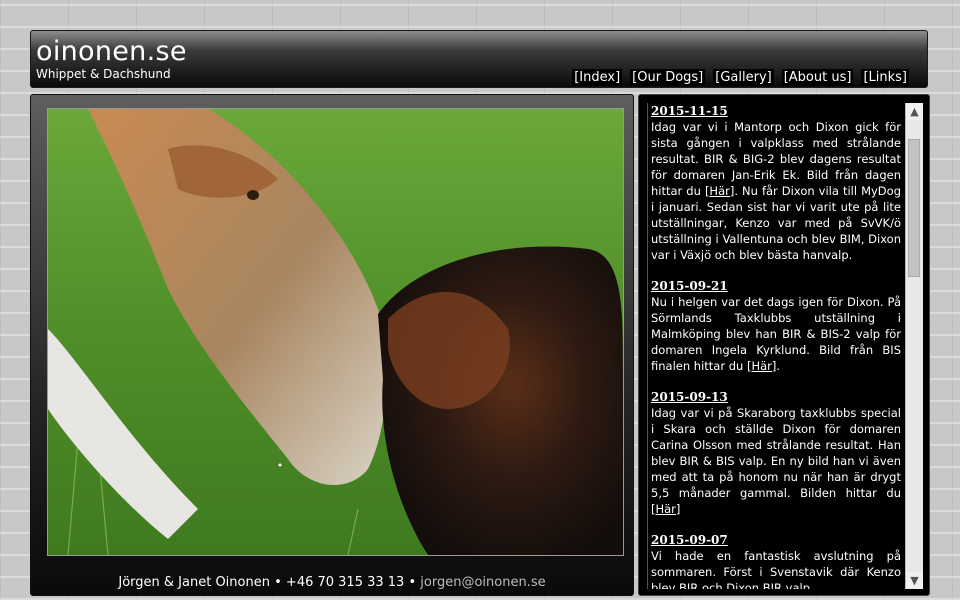  Describe the element at coordinates (668, 77) in the screenshot. I see `nav-our-dogs: [Our Dogs]` at that location.